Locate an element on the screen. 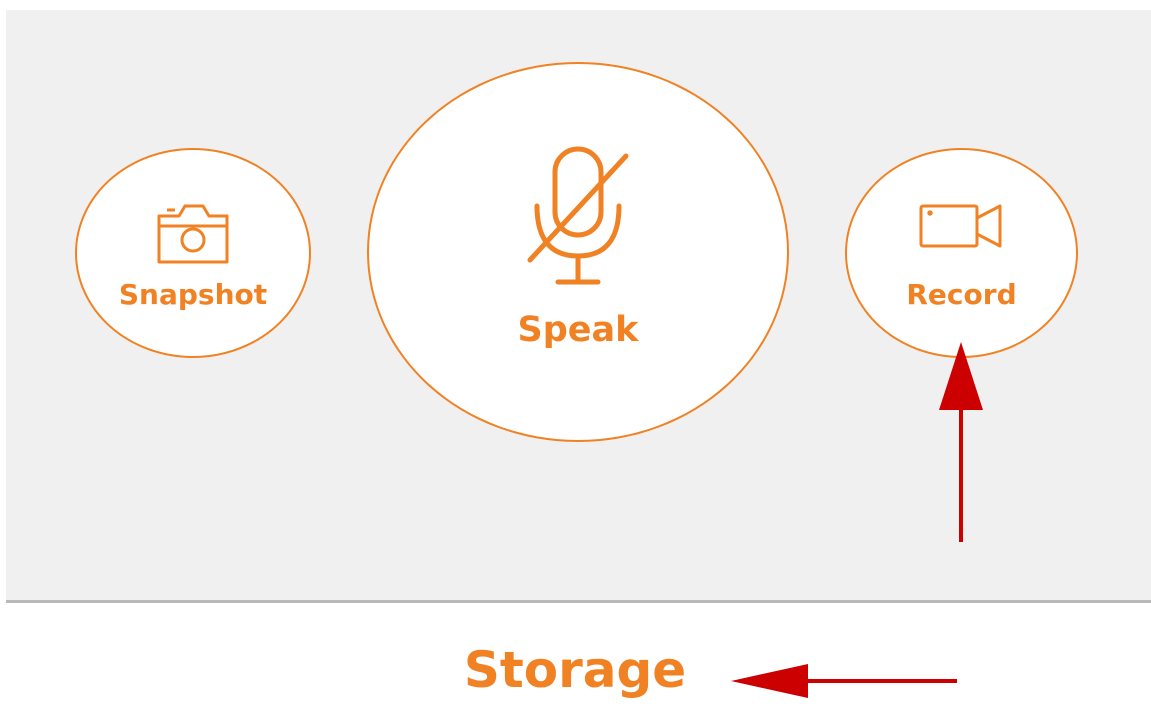 The width and height of the screenshot is (1151, 707). annotation-arrows is located at coordinates (857, 520).